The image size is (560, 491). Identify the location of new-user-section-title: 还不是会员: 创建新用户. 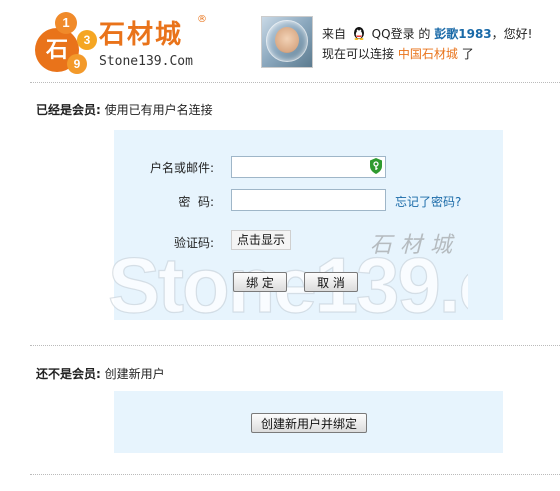
(100, 373).